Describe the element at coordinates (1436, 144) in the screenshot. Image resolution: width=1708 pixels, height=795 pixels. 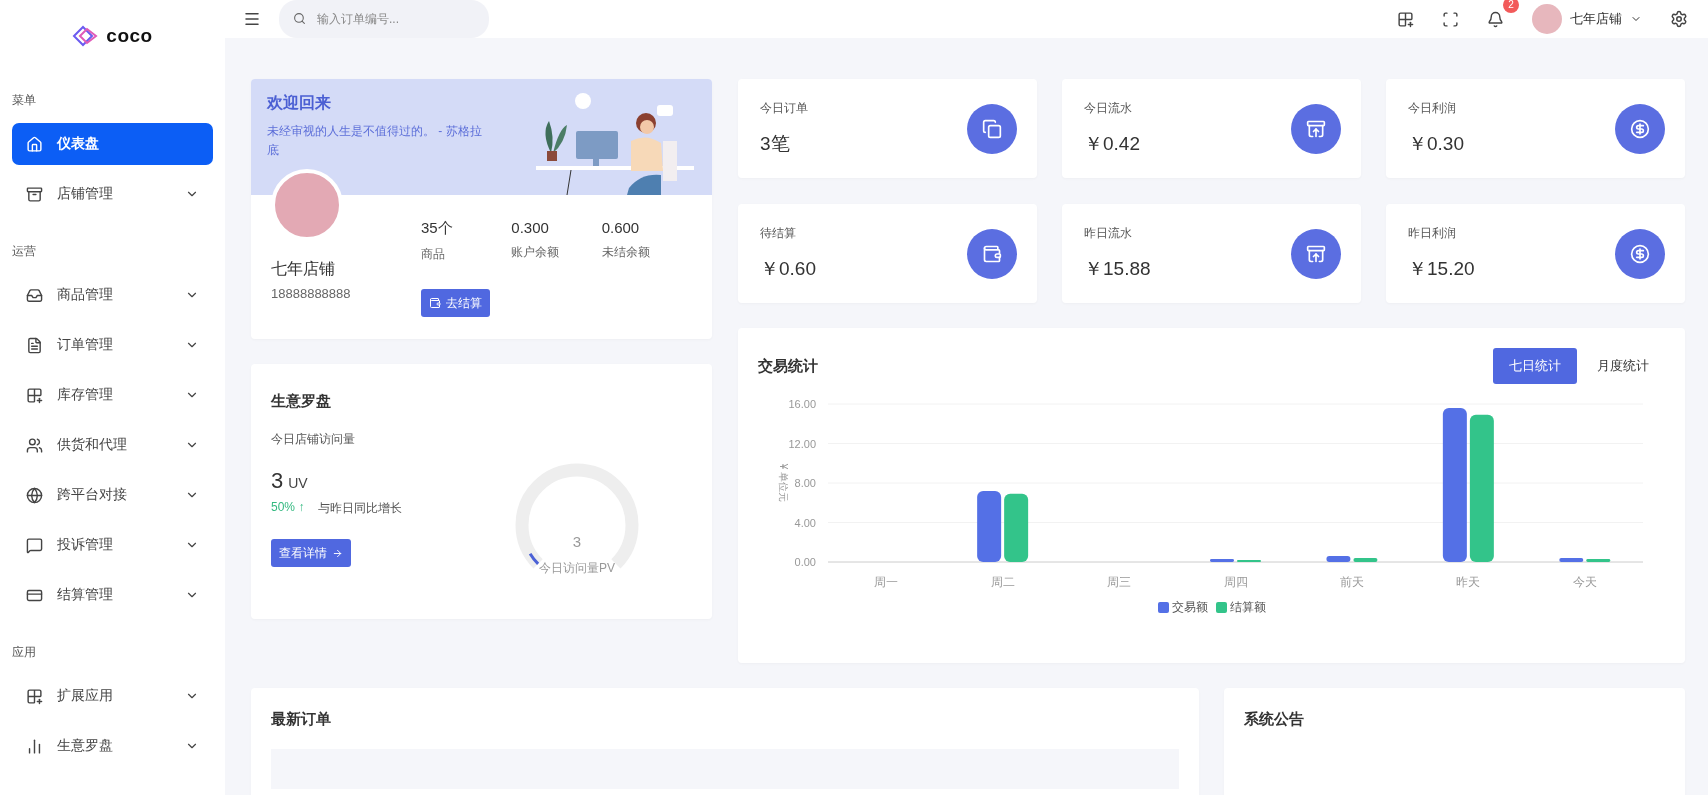
I see `stat-value: ￥0.30` at that location.